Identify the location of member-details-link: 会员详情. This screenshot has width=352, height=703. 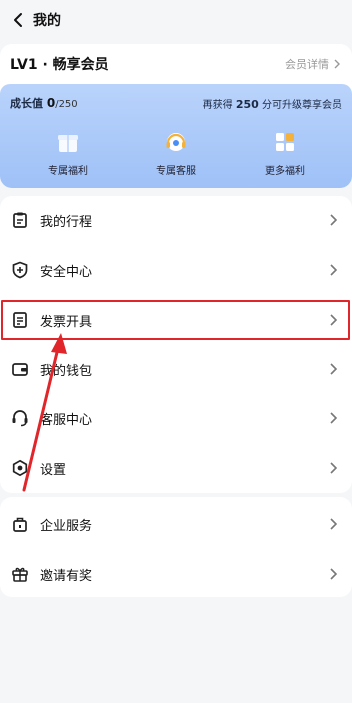
(313, 64).